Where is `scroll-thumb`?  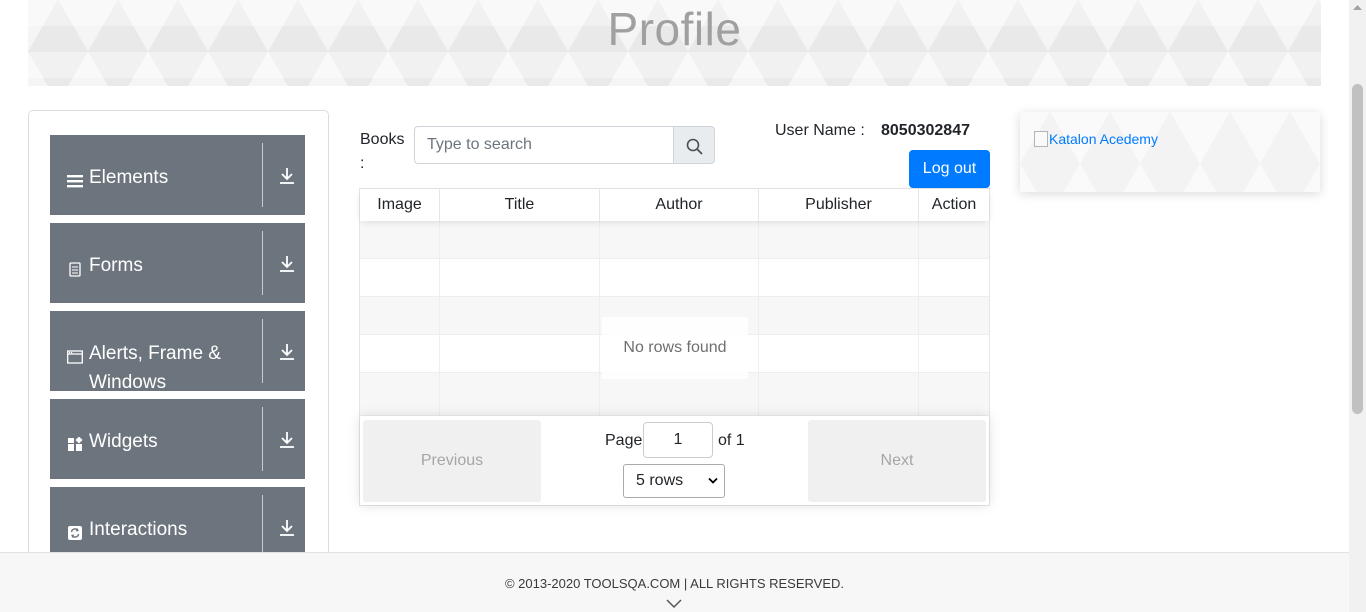
scroll-thumb is located at coordinates (1357, 249).